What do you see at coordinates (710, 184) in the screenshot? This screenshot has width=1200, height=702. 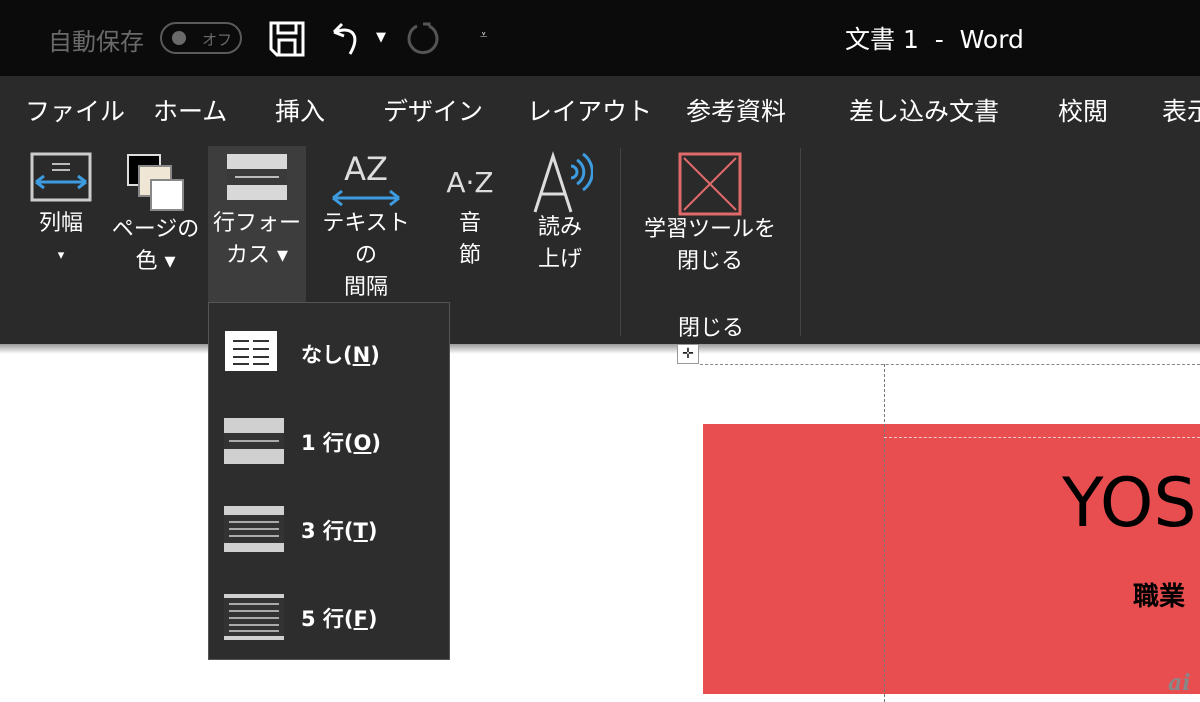 I see `close-icon` at bounding box center [710, 184].